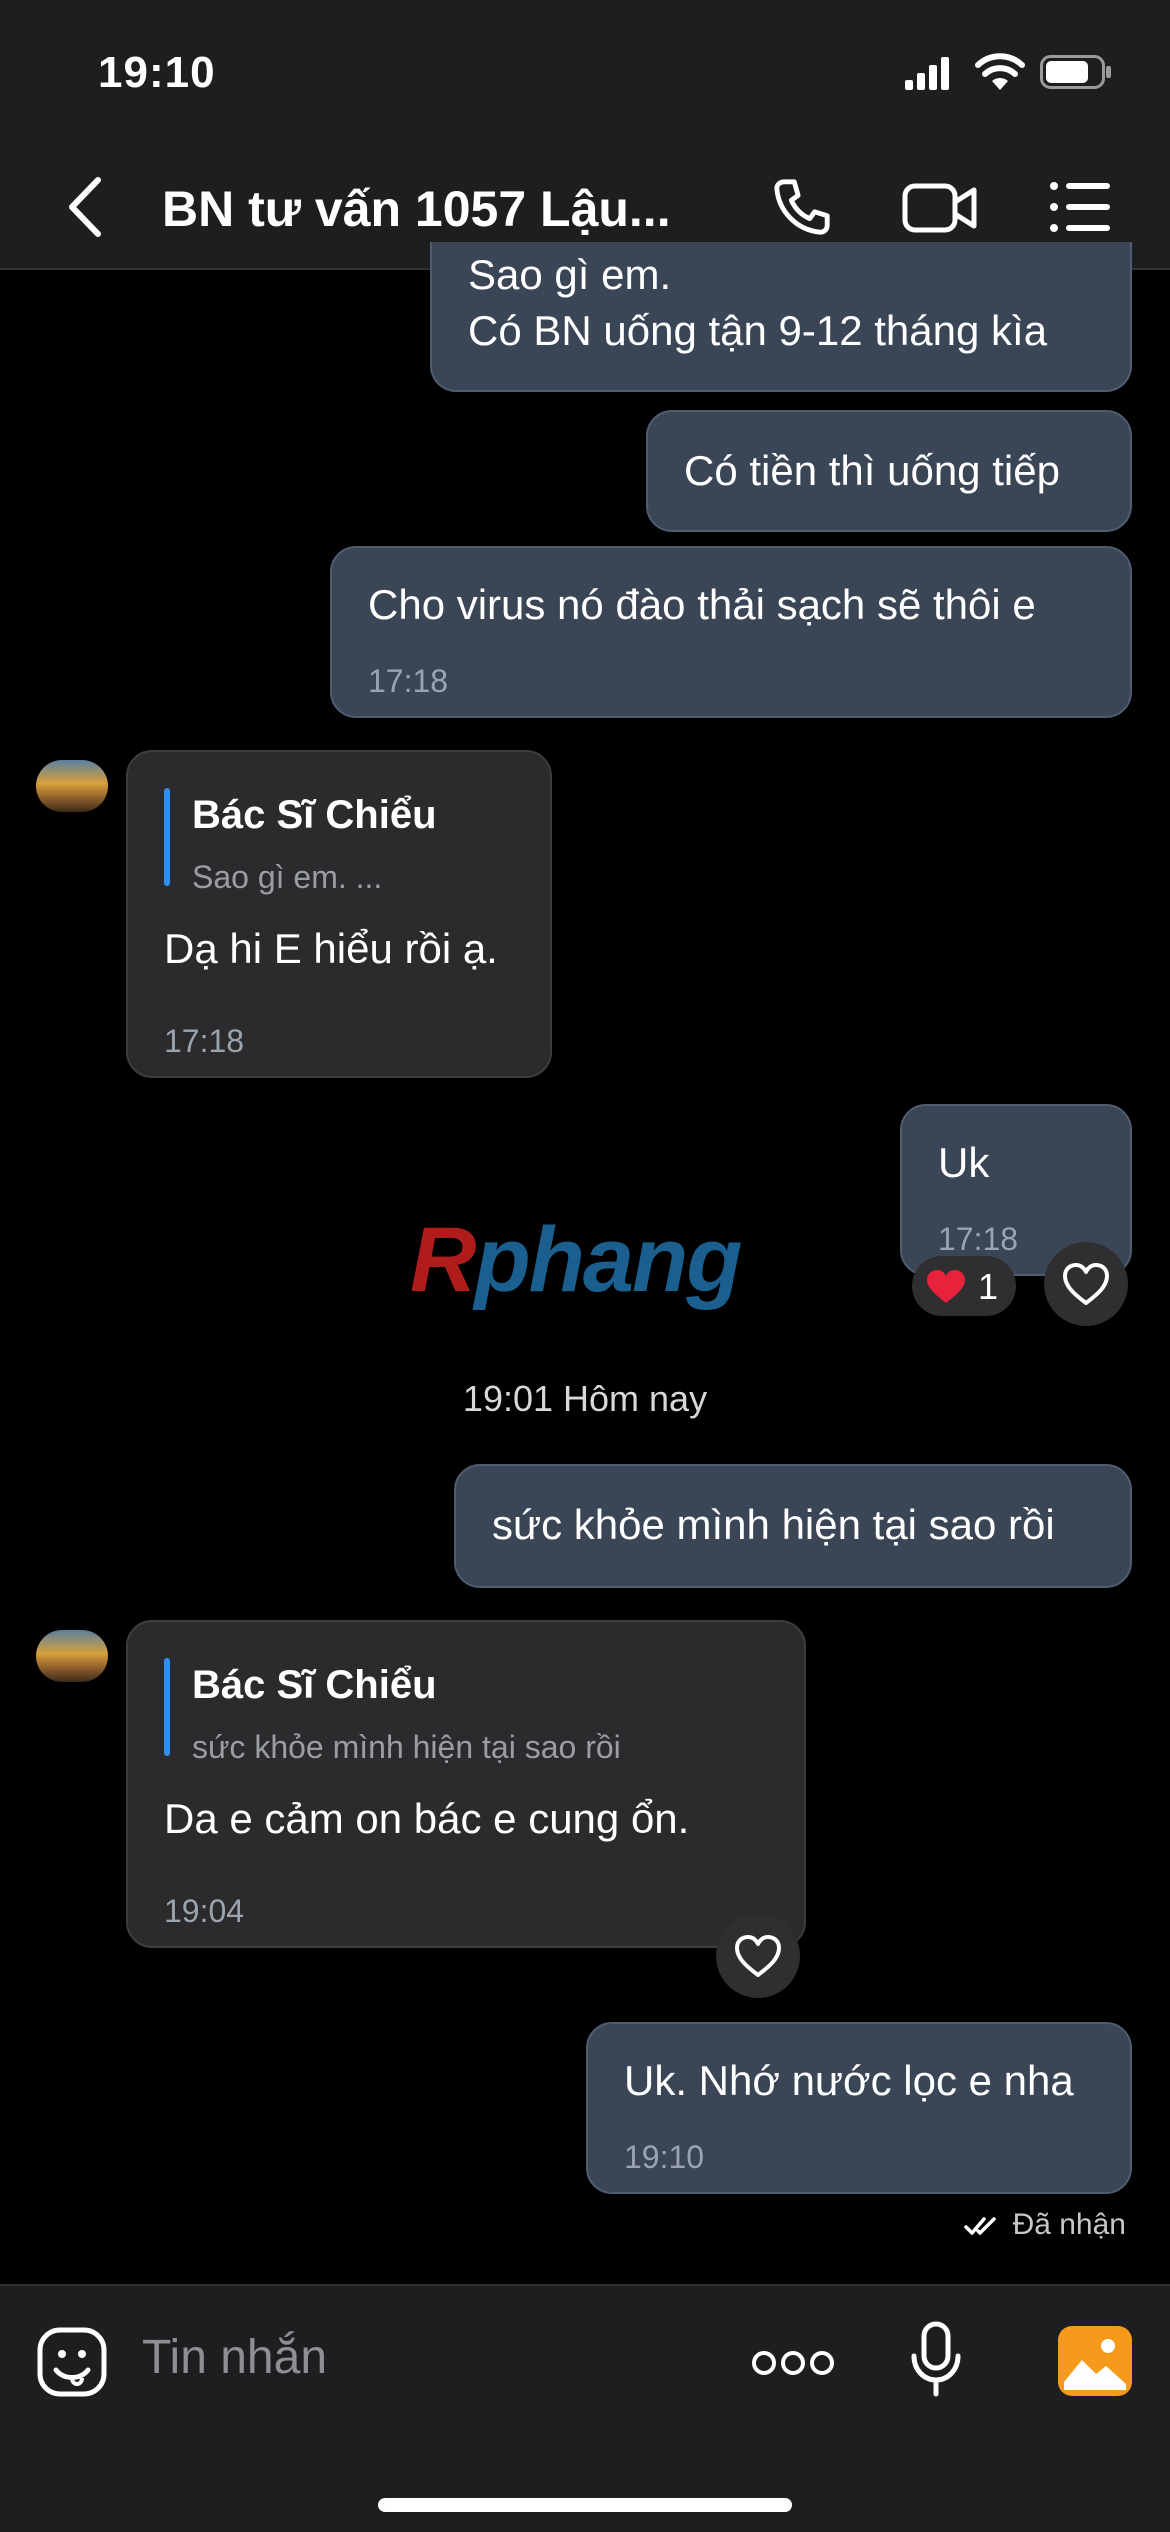  I want to click on message-bubble-mine: Sao gì em. Có BN uống tận 9-12 tháng kìa, so click(781, 317).